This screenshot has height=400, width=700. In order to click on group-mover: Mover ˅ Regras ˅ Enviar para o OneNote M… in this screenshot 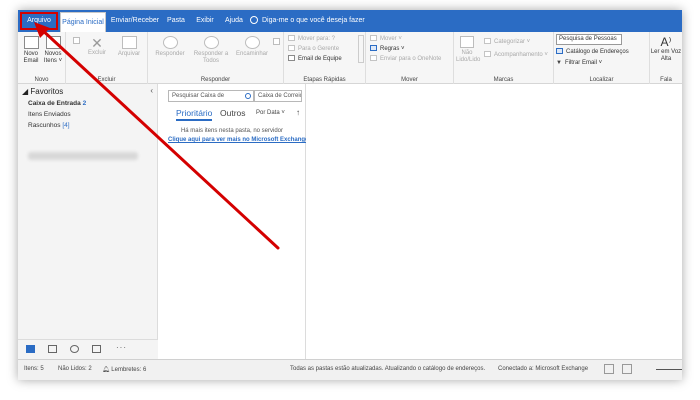, I will do `click(410, 58)`.